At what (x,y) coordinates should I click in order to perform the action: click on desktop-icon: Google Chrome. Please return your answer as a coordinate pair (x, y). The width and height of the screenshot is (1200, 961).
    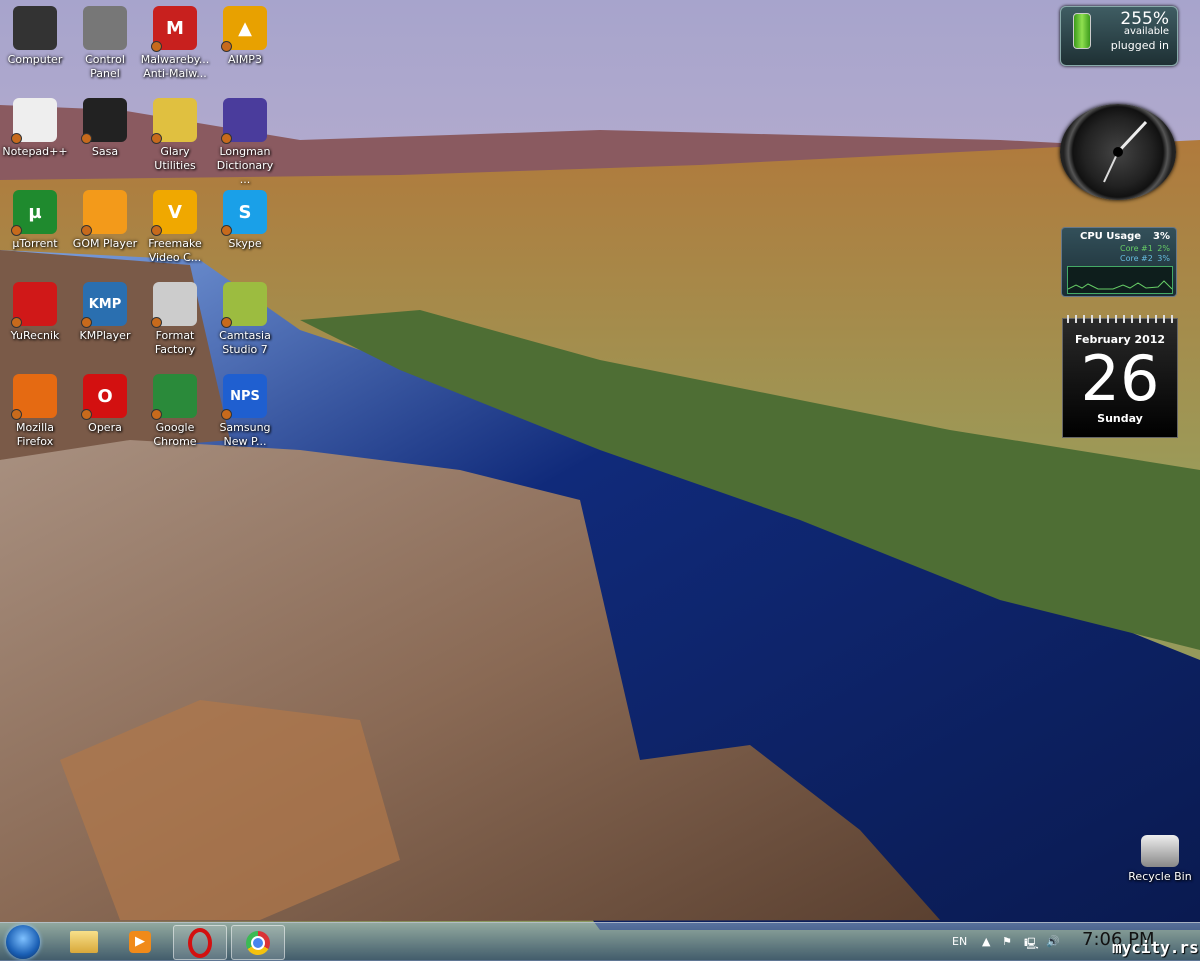
    Looking at the image, I should click on (175, 411).